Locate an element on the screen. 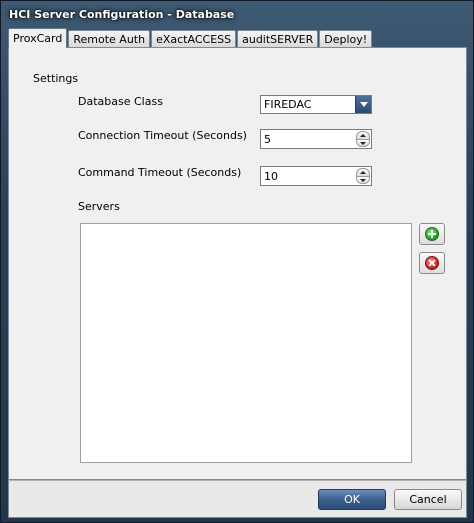  connection-timeout-value: 5 is located at coordinates (267, 139).